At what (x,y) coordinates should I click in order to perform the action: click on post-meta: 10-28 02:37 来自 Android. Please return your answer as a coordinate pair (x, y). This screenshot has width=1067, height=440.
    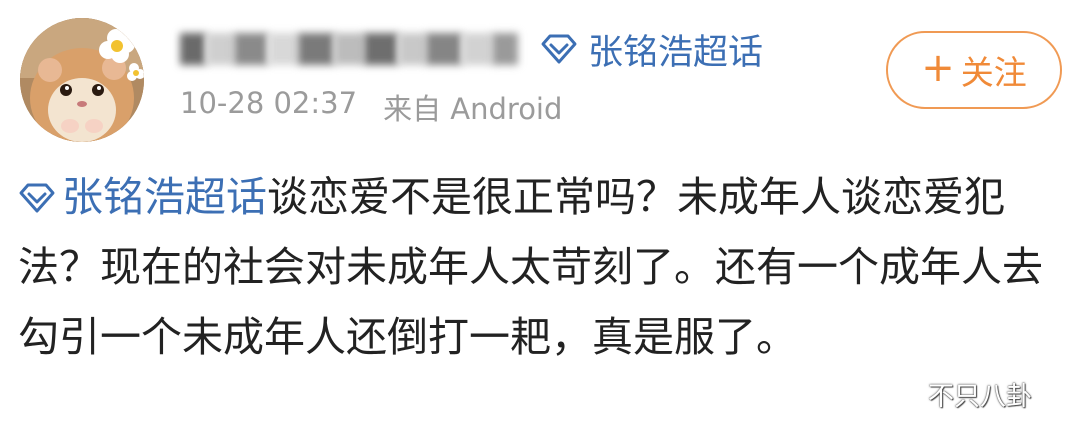
    Looking at the image, I should click on (371, 107).